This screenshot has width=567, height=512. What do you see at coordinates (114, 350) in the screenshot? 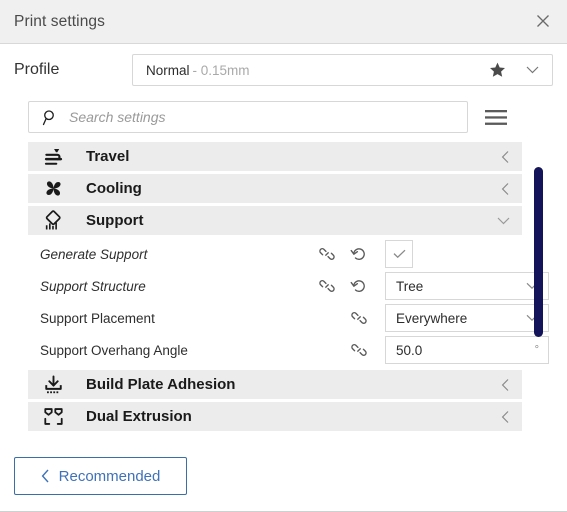
I see `setting-label: Support Overhang Angle` at bounding box center [114, 350].